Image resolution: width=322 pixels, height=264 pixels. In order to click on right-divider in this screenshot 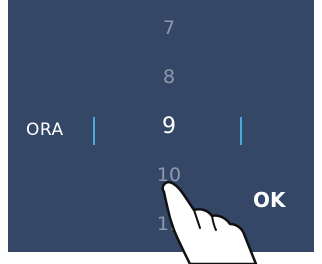, I will do `click(241, 131)`.